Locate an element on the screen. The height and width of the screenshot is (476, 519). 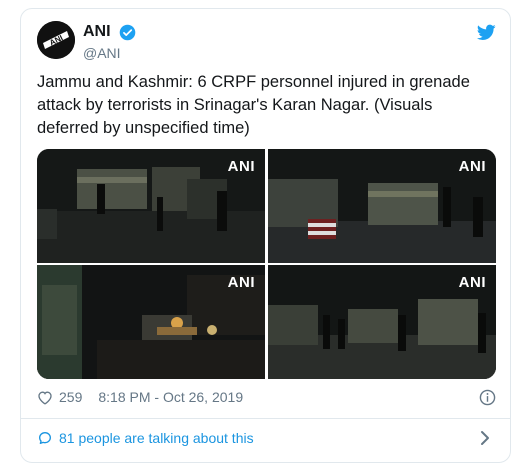
avatar: ANI is located at coordinates (56, 40).